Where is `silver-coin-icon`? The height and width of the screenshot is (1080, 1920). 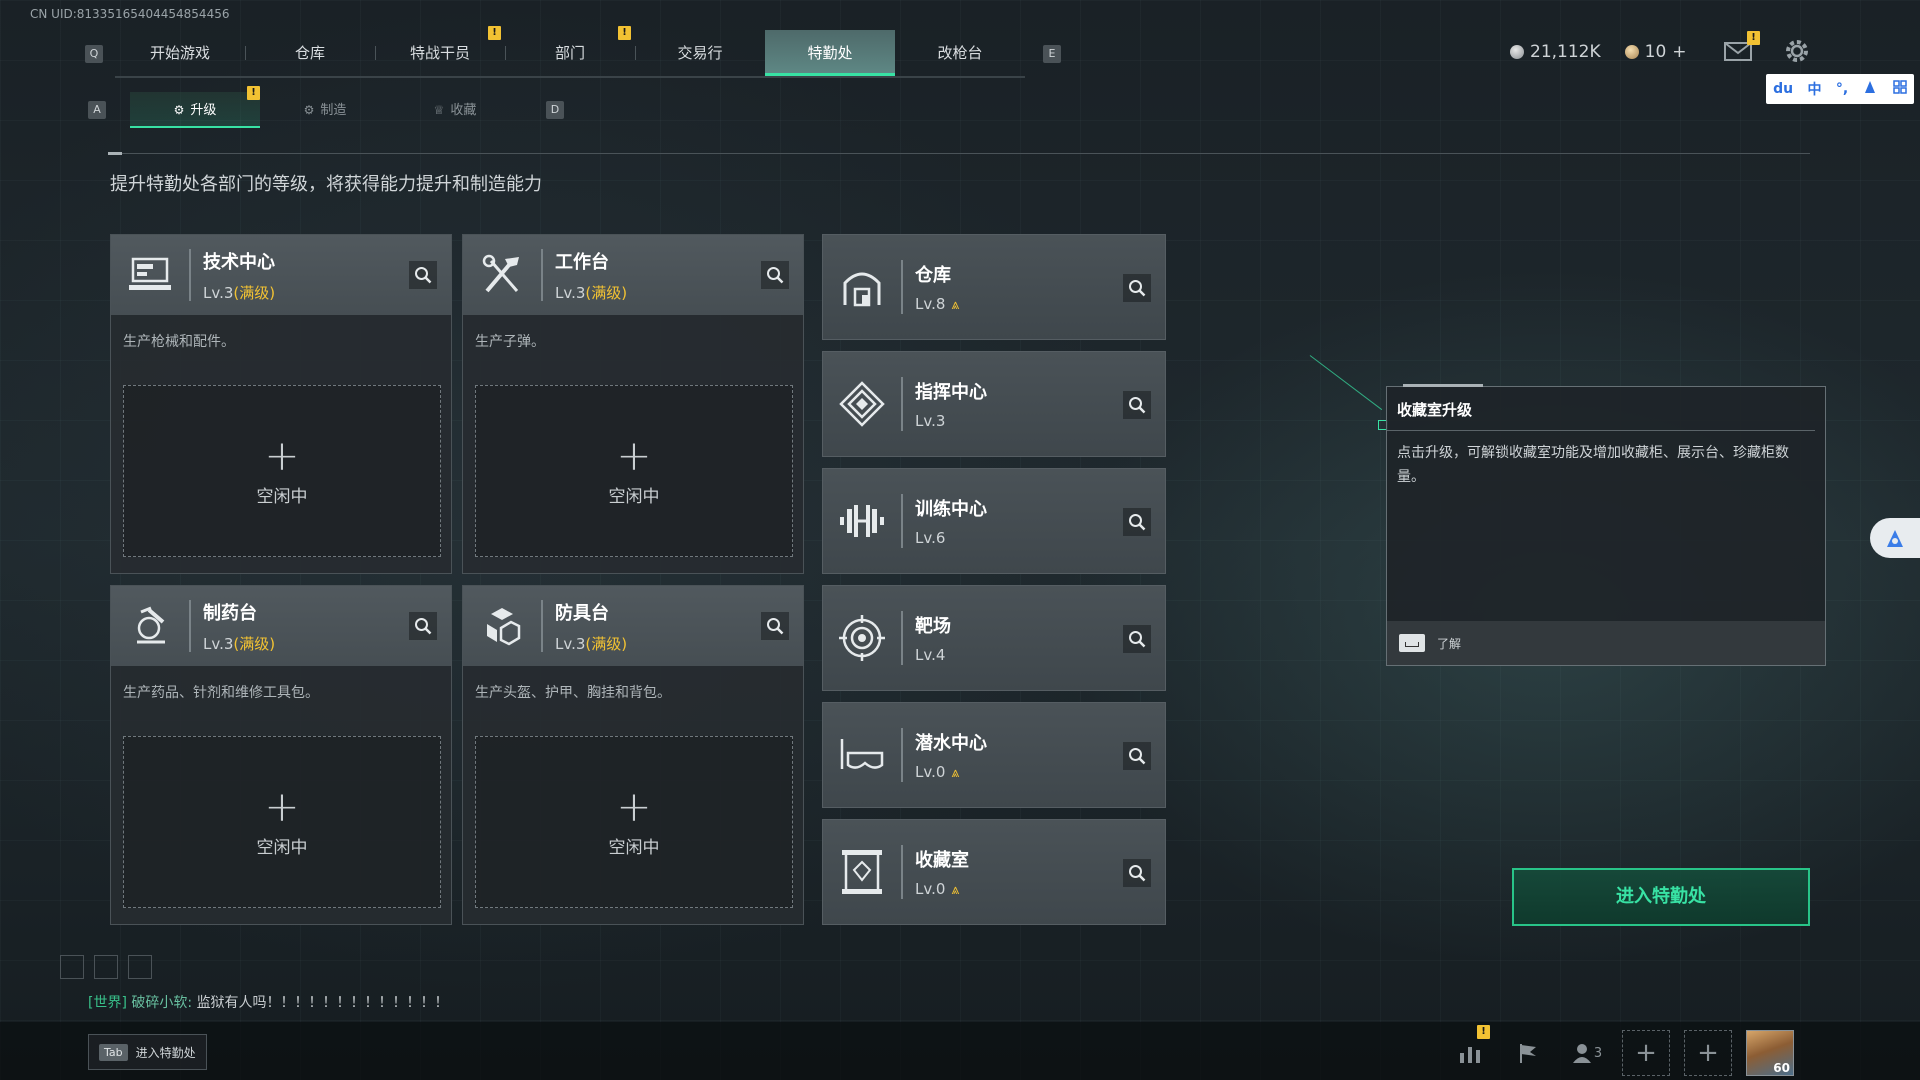 silver-coin-icon is located at coordinates (1517, 52).